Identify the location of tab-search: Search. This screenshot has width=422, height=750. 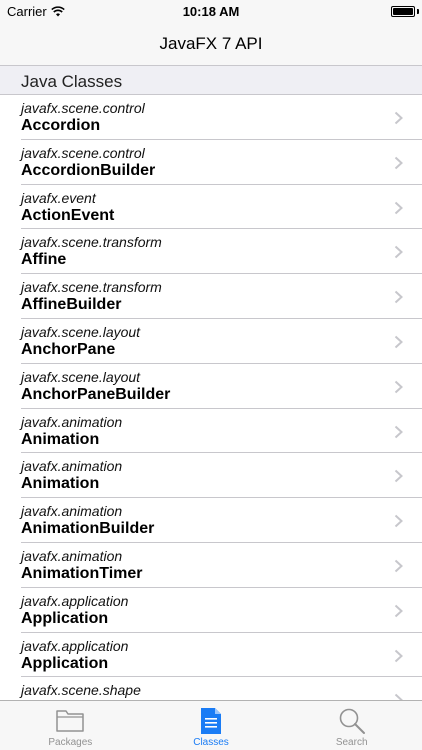
(351, 725).